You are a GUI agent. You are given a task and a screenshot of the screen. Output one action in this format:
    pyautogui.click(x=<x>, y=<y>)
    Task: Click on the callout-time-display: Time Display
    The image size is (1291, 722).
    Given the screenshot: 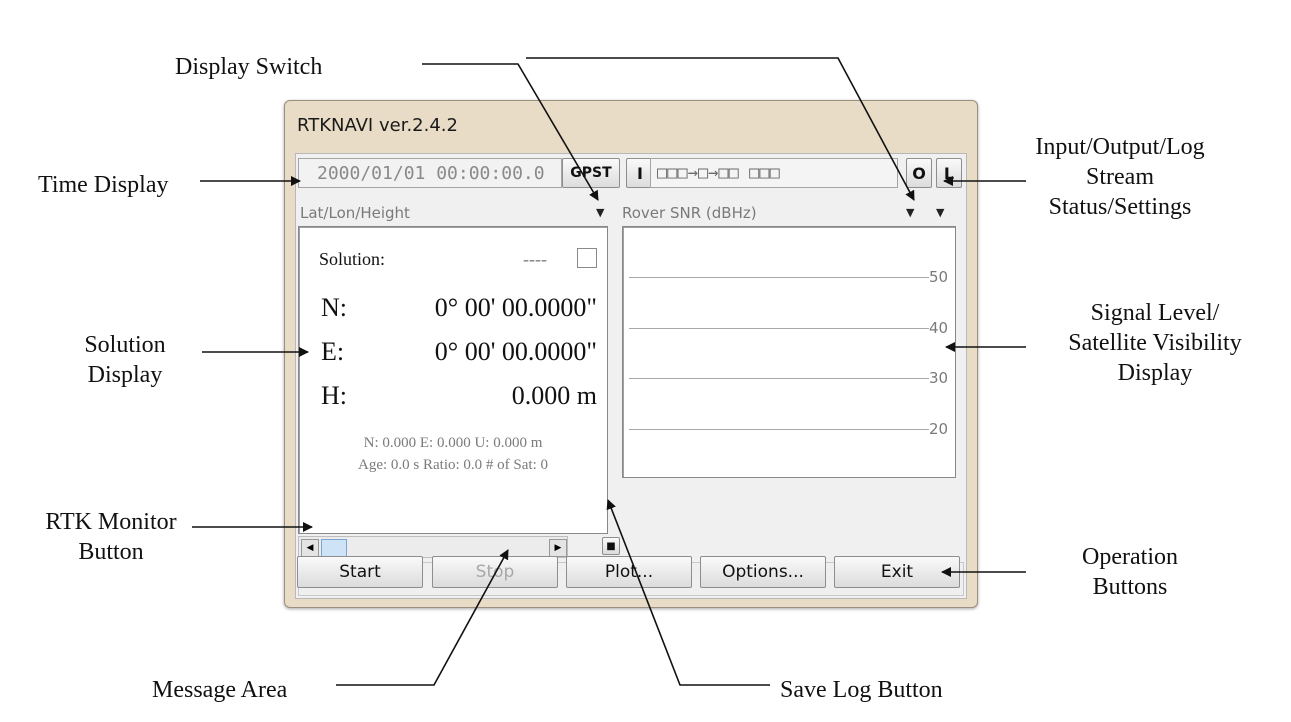 What is the action you would take?
    pyautogui.click(x=103, y=185)
    